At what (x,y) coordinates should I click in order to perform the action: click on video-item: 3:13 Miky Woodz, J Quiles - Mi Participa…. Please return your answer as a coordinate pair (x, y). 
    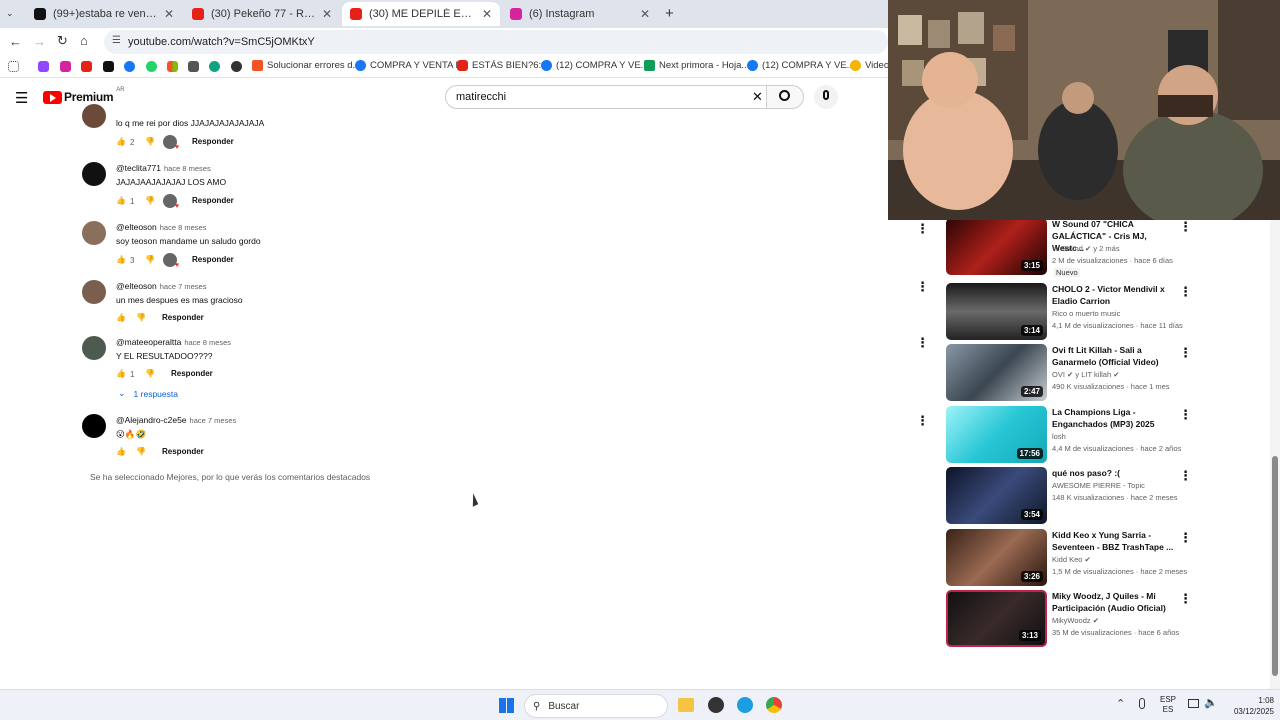
    Looking at the image, I should click on (1069, 619).